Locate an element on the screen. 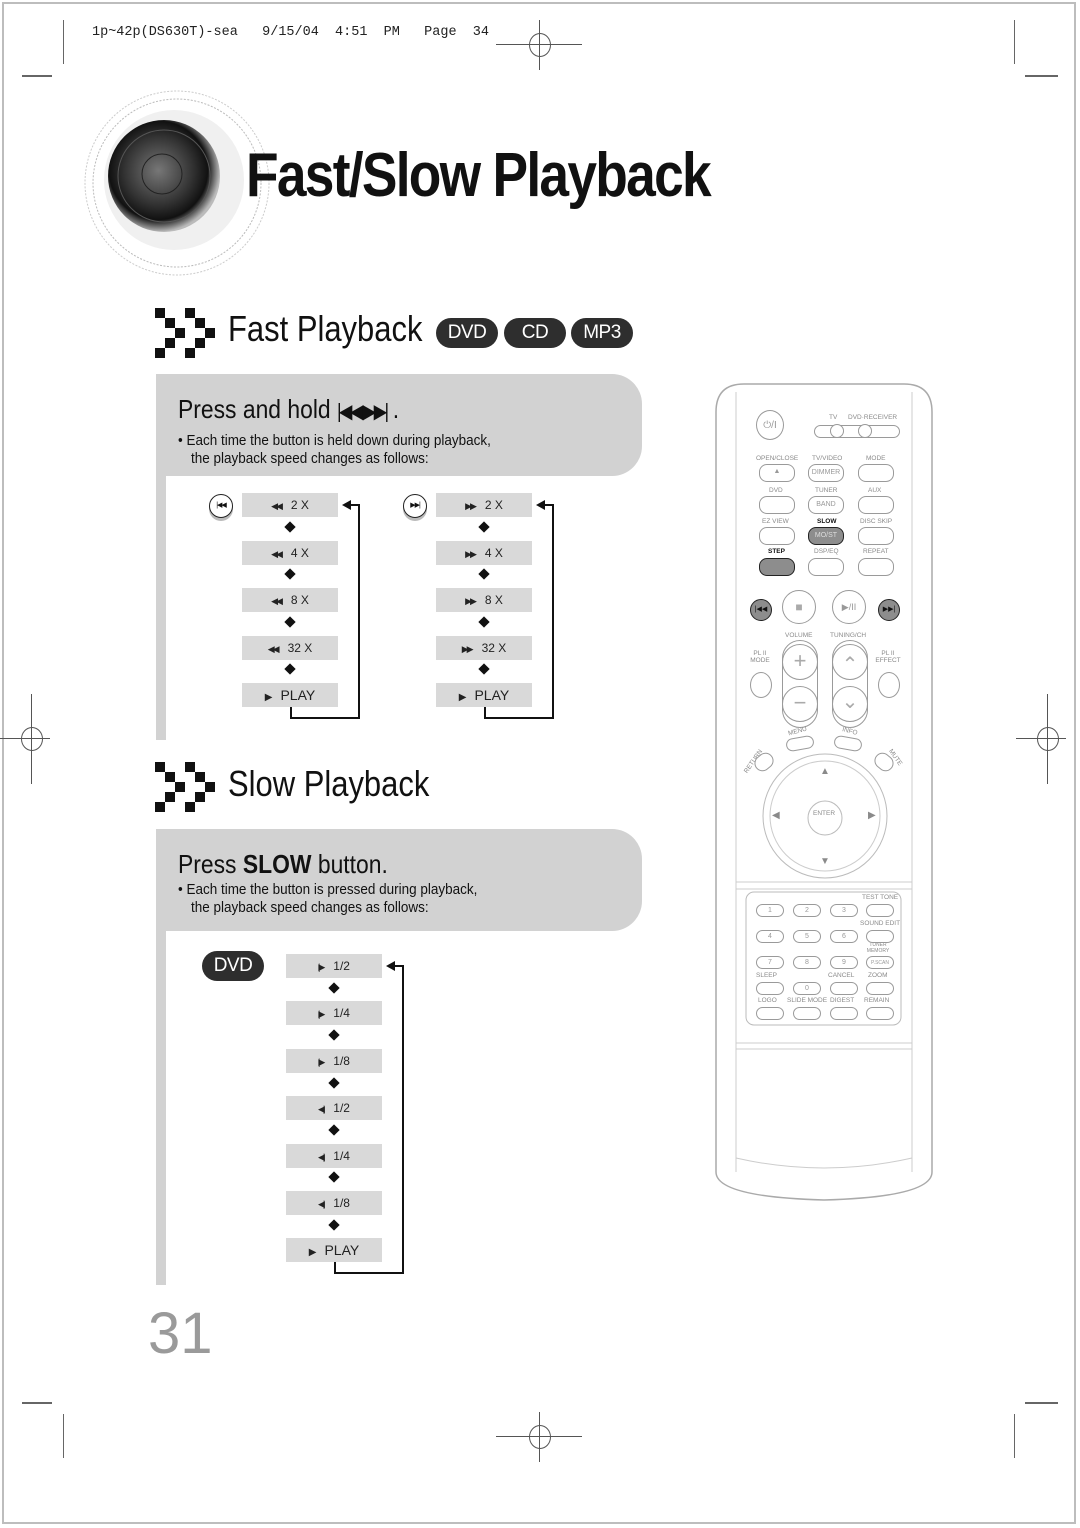  sound-edit-button is located at coordinates (880, 936).